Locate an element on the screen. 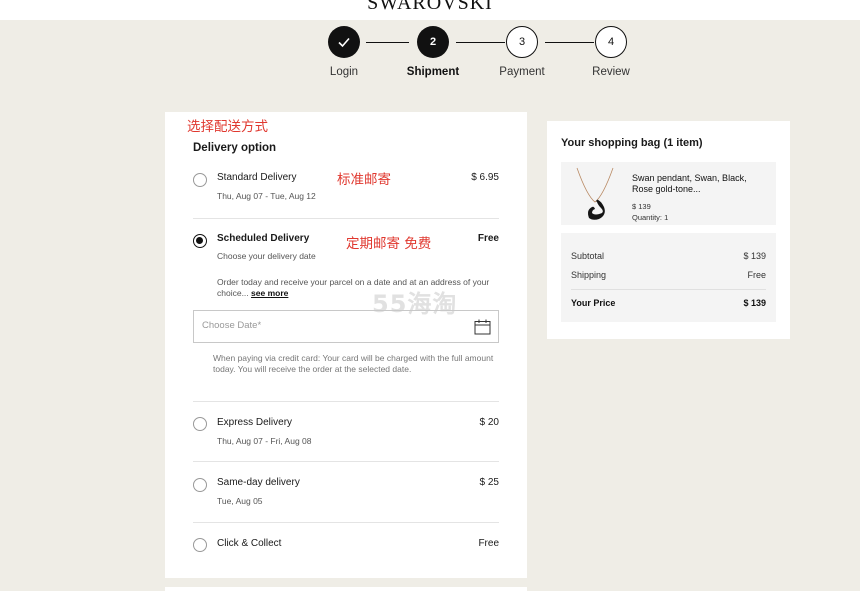  step-review: 4 Review is located at coordinates (611, 52).